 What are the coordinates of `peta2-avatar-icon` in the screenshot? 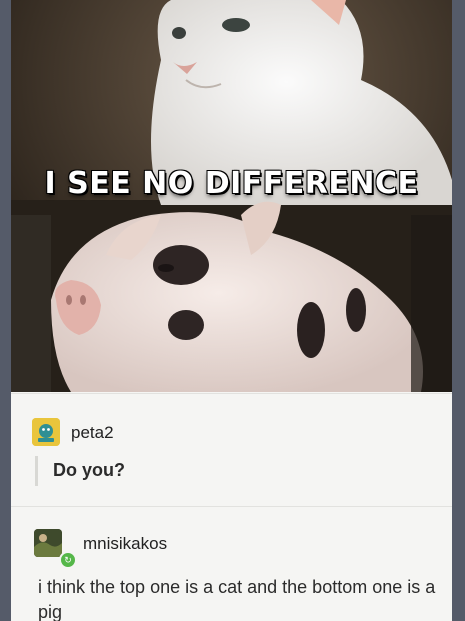 It's located at (46, 432).